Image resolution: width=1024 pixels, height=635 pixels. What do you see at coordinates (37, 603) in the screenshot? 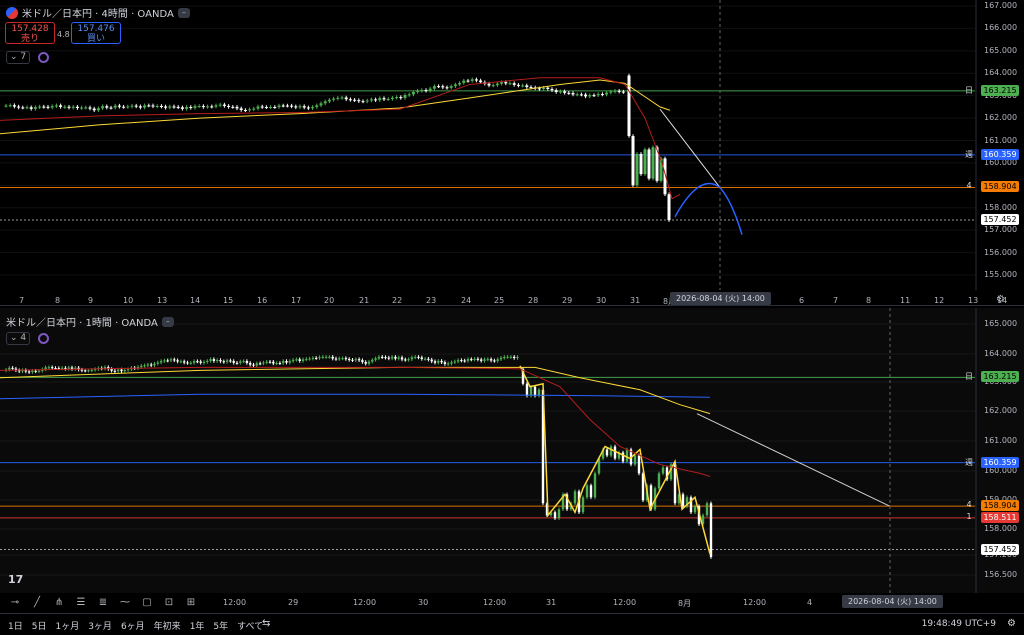
I see `trend-line-icon: ╱` at bounding box center [37, 603].